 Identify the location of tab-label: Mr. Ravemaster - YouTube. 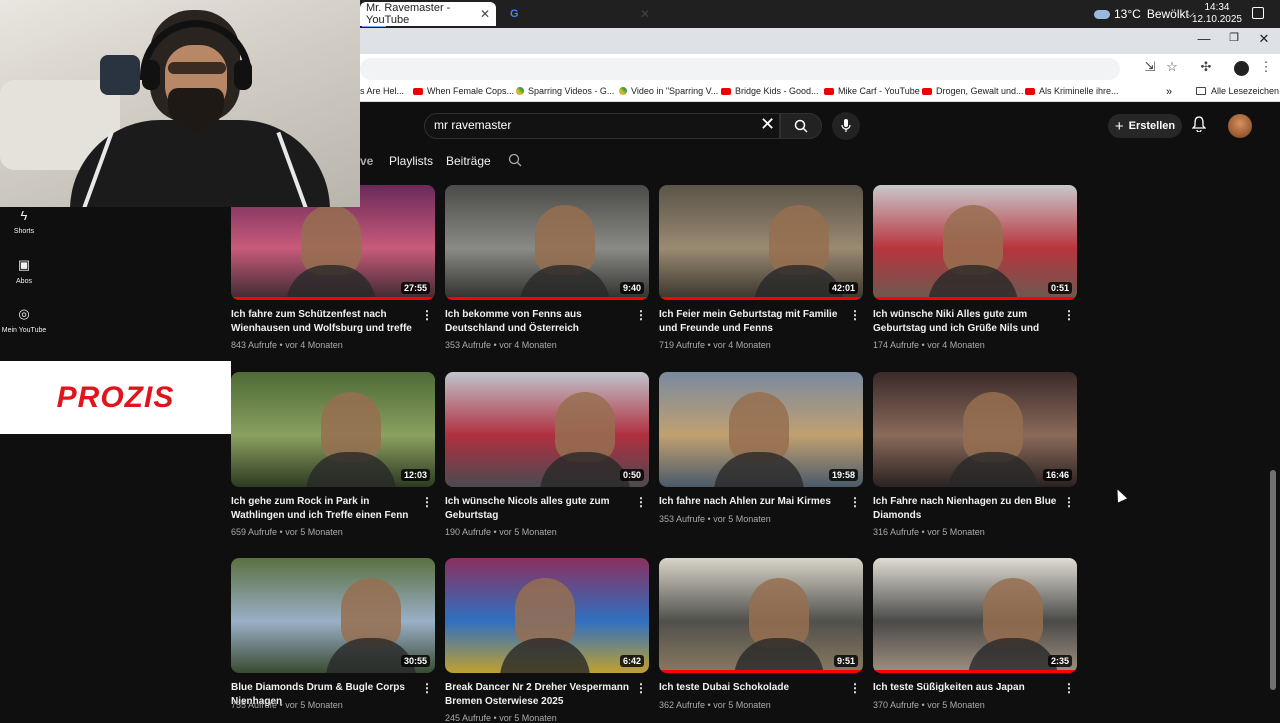
(408, 14).